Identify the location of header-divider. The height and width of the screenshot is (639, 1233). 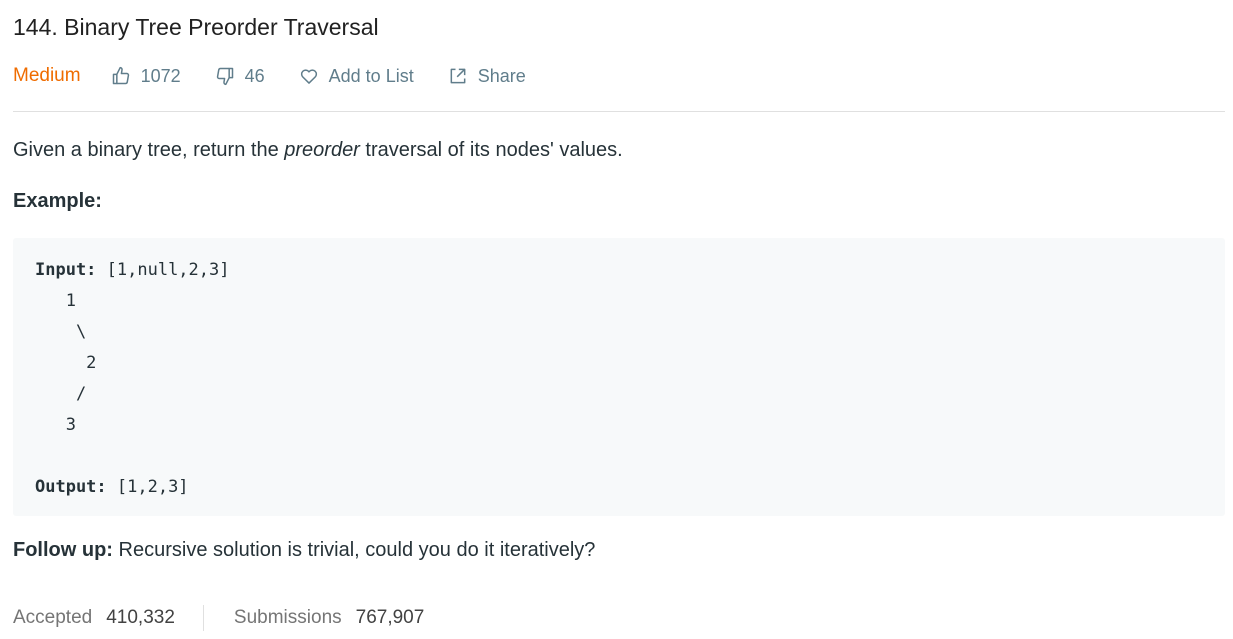
(619, 111).